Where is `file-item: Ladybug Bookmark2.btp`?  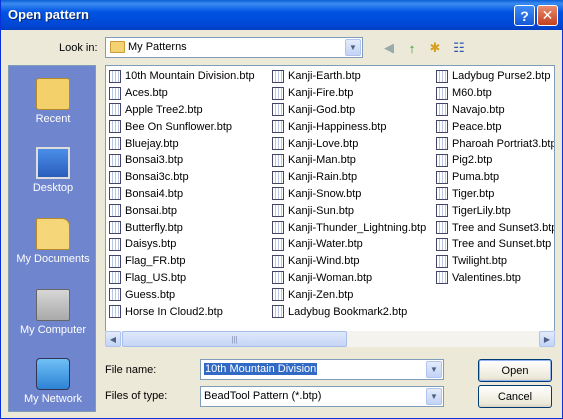
file-item: Ladybug Bookmark2.btp is located at coordinates (349, 311).